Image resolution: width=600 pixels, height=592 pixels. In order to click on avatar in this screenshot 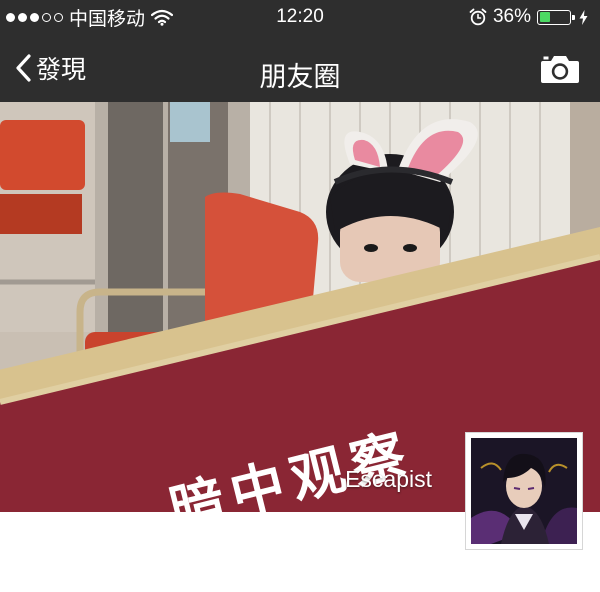, I will do `click(524, 491)`.